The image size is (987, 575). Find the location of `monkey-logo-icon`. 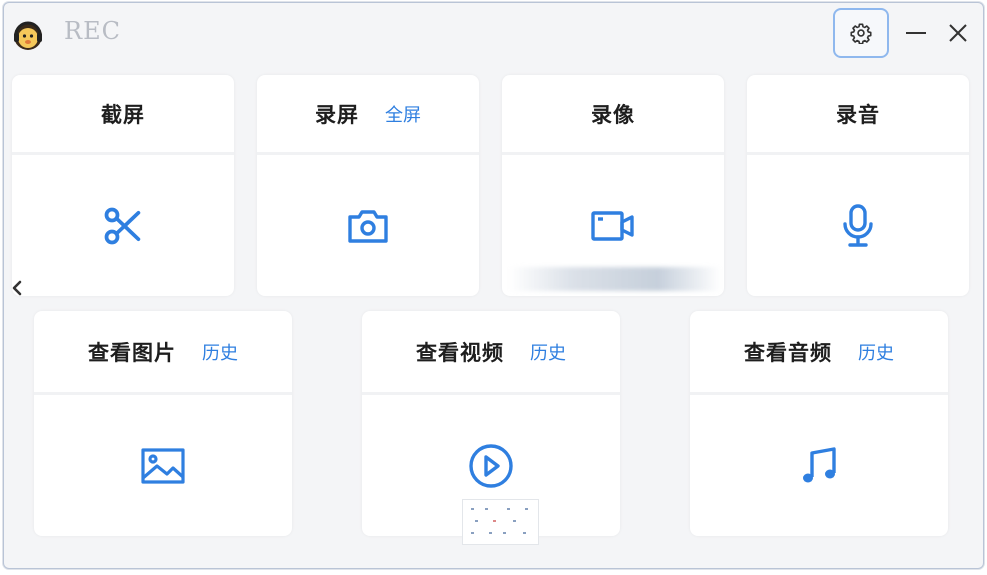

monkey-logo-icon is located at coordinates (28, 35).